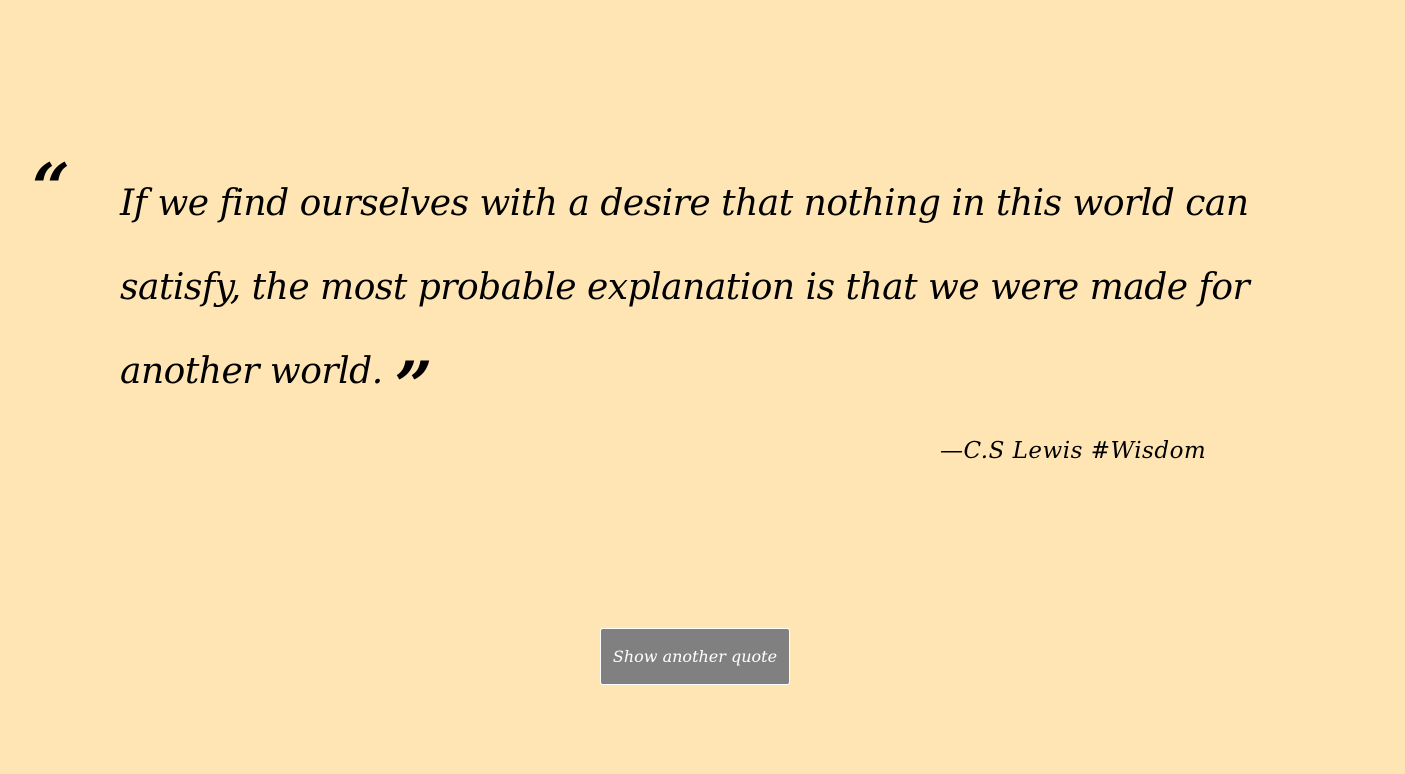  Describe the element at coordinates (695, 656) in the screenshot. I see `show-another-quote-button: Show another quote` at that location.